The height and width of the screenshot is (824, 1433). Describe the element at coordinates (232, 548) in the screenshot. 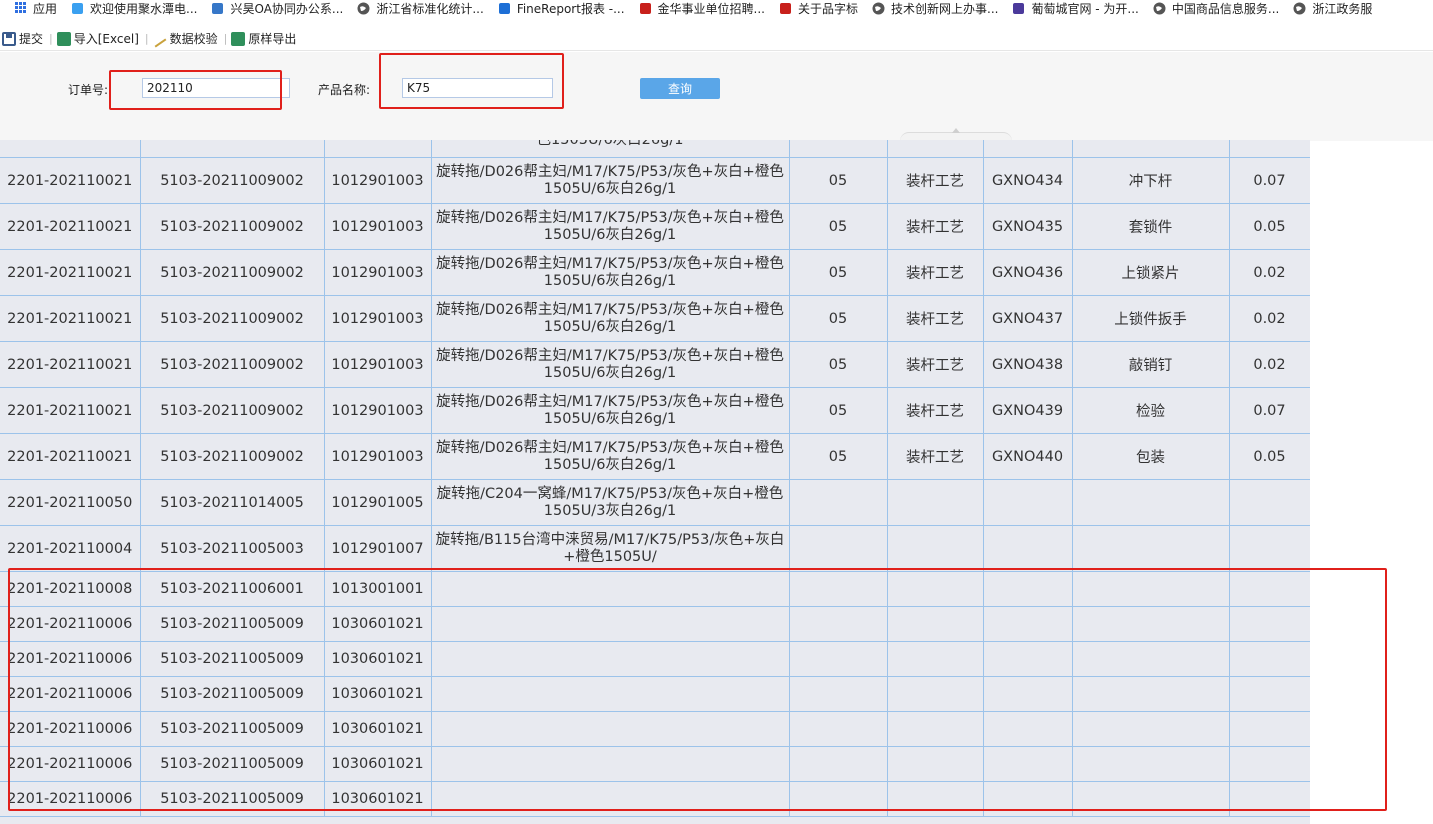

I see `sales-order-cell: 5103-20211005003` at that location.